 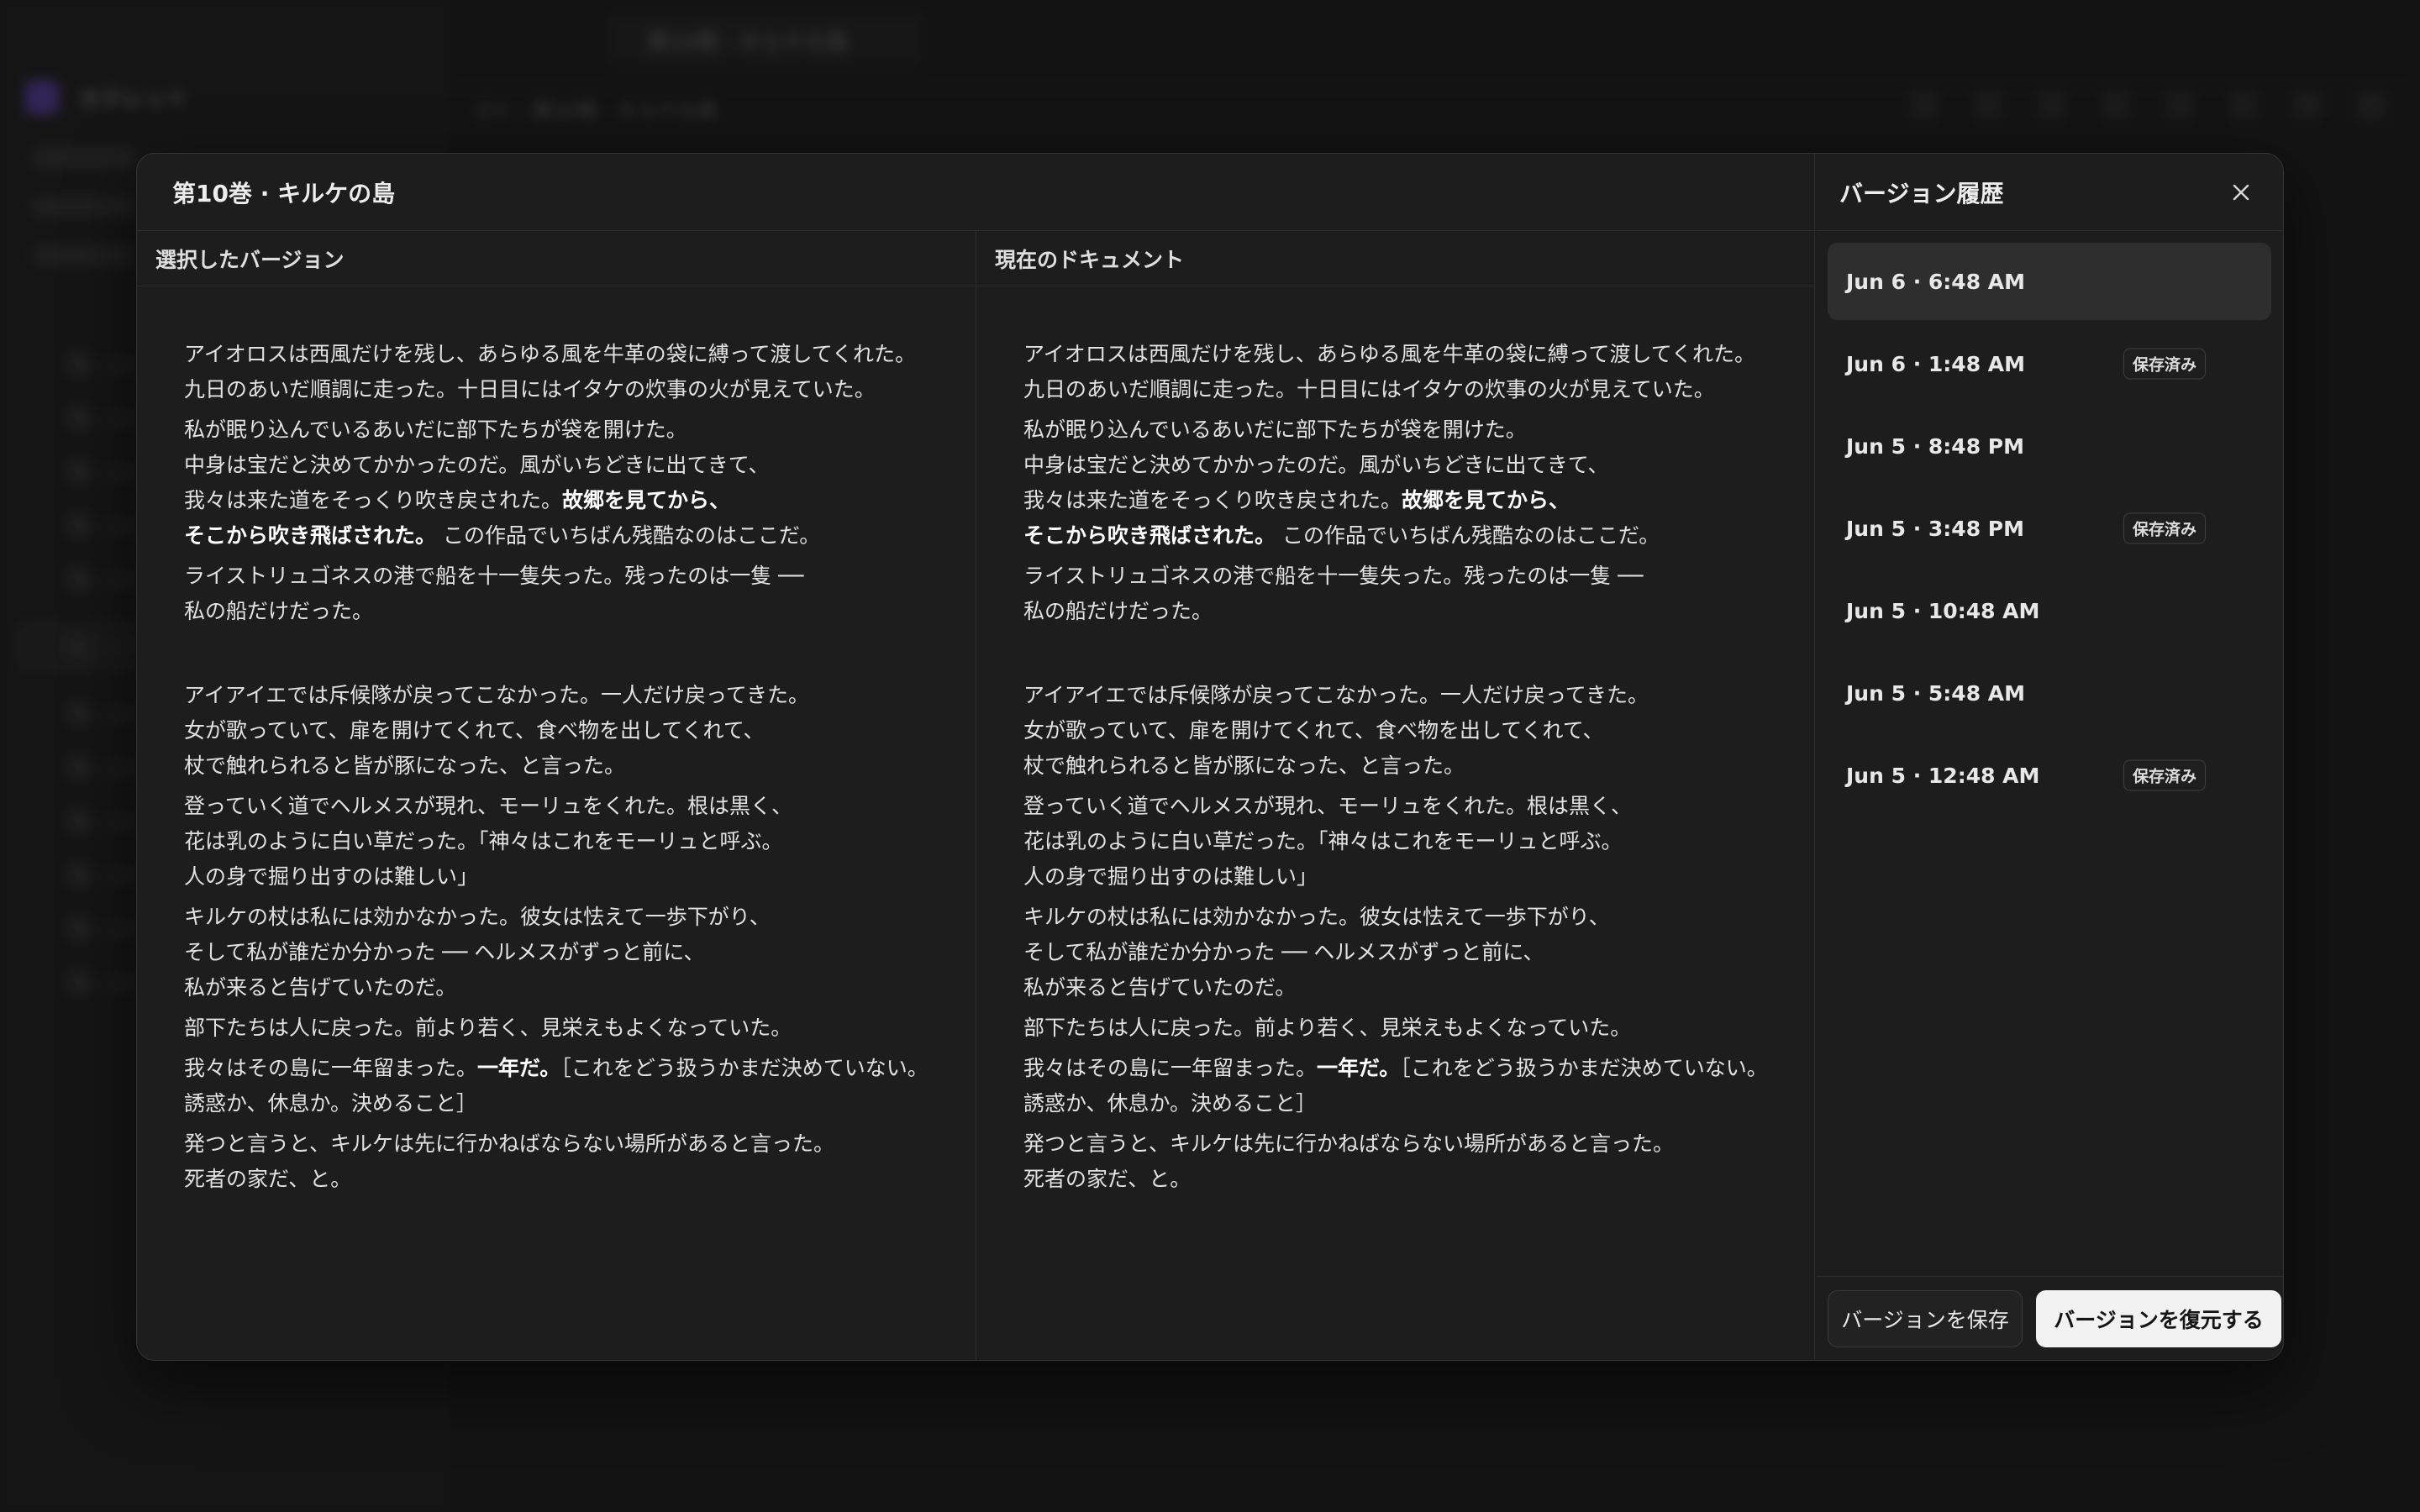 What do you see at coordinates (2049, 446) in the screenshot?
I see `version-item: Jun 5 · 8:48 PM` at bounding box center [2049, 446].